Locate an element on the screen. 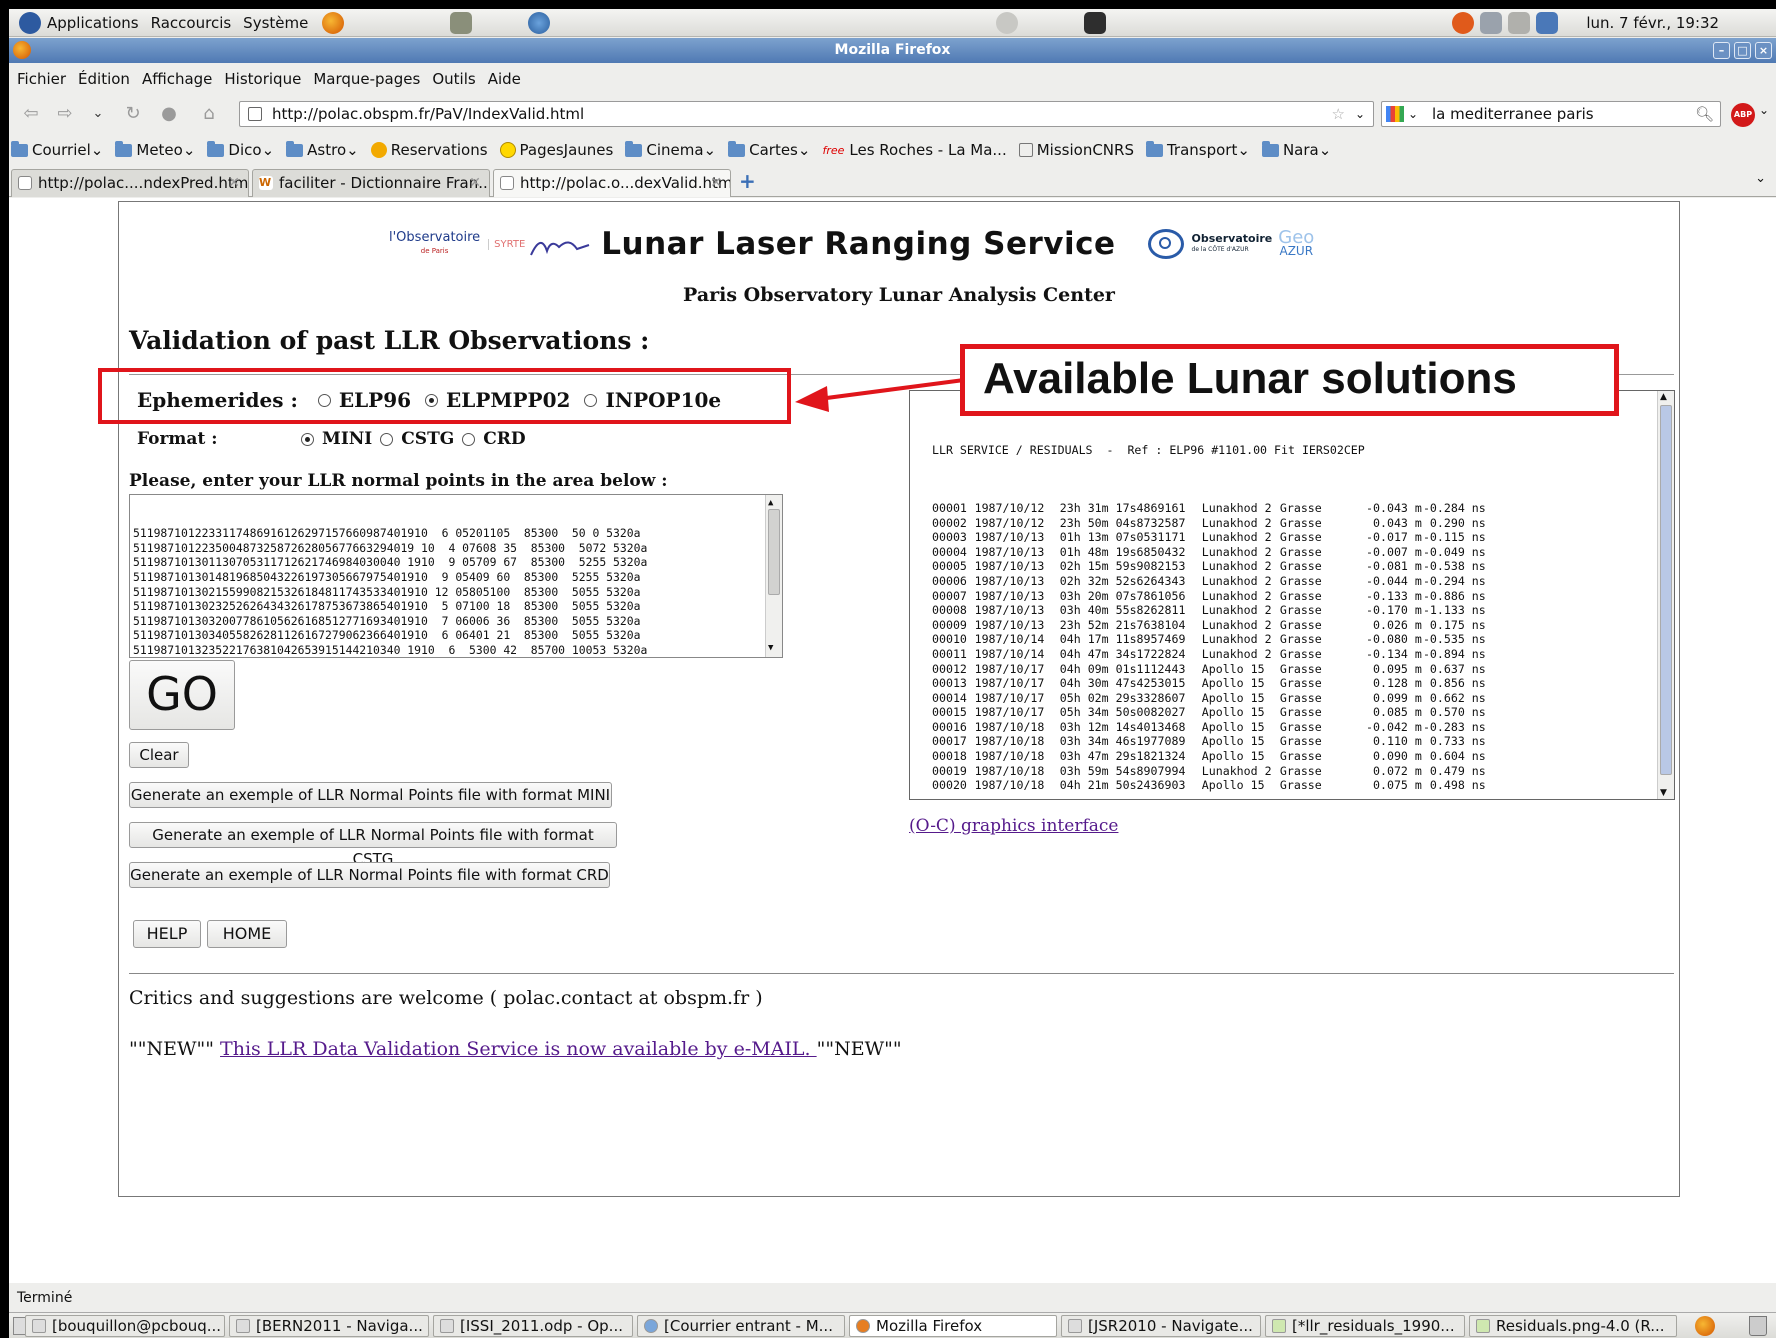 The height and width of the screenshot is (1338, 1776). search-engine-dropdown-icon: ⌄ is located at coordinates (1413, 114).